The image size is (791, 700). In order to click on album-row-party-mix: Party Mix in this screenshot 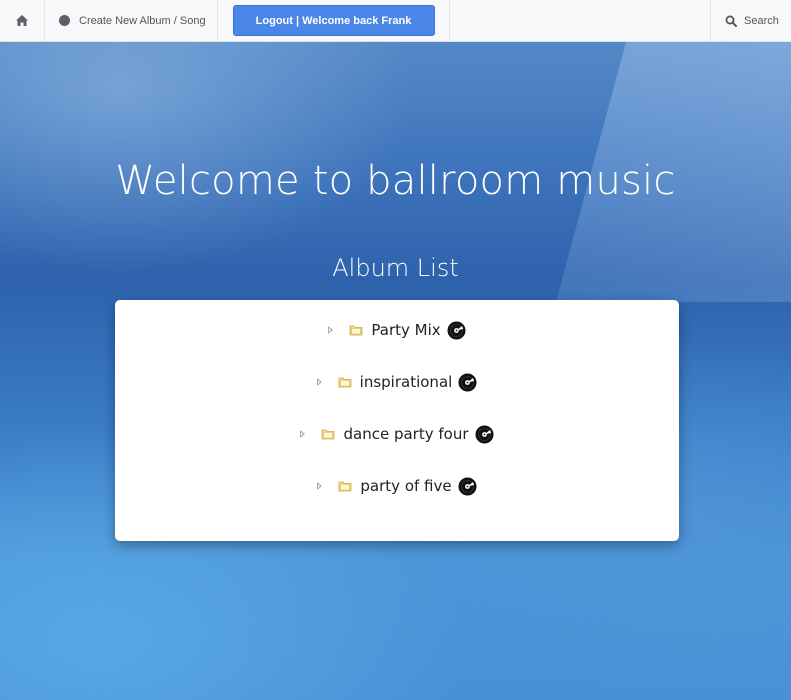, I will do `click(397, 330)`.